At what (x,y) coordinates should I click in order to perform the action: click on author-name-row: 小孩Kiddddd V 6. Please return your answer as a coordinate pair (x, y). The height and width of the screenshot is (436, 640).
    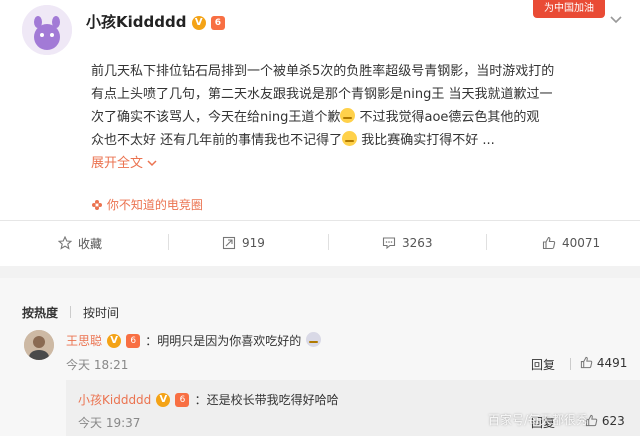
    Looking at the image, I should click on (155, 21).